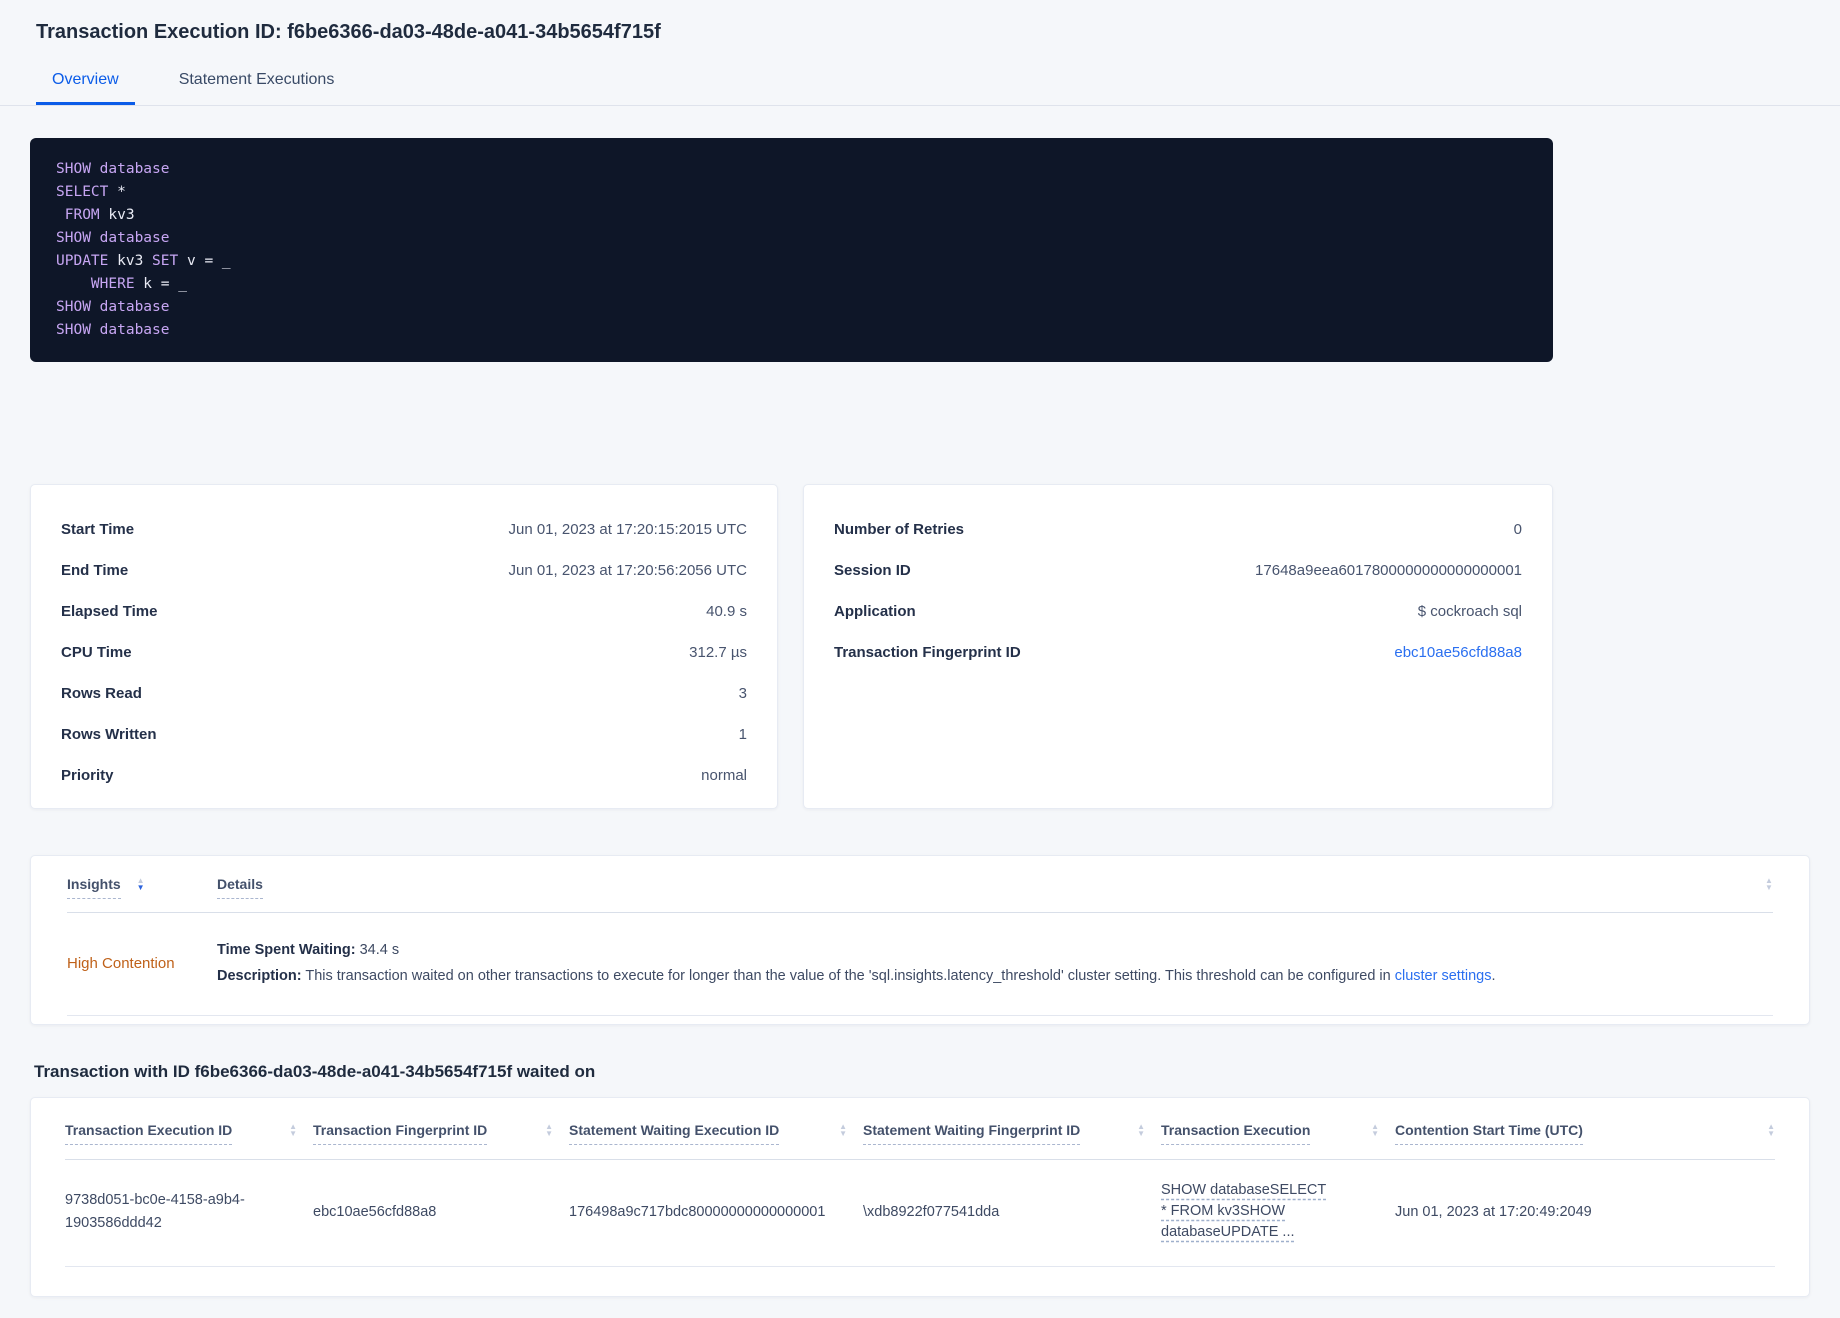 This screenshot has height=1318, width=1840. What do you see at coordinates (1489, 1133) in the screenshot?
I see `column-header-label: Contention Start Time (UTC)` at bounding box center [1489, 1133].